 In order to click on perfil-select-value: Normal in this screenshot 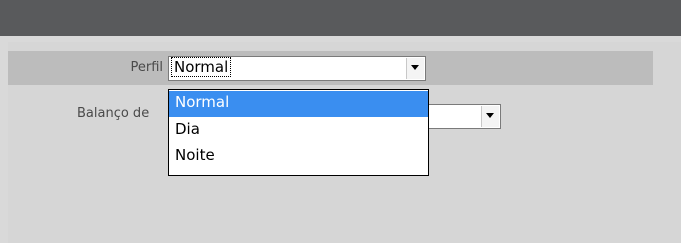, I will do `click(201, 67)`.